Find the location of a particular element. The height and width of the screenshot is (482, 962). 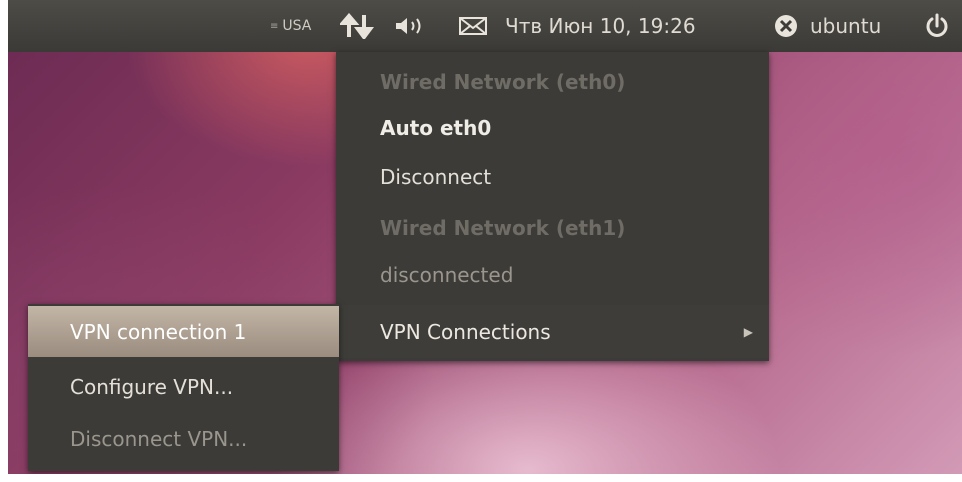

drag-handle-icon: ≡ is located at coordinates (274, 26).